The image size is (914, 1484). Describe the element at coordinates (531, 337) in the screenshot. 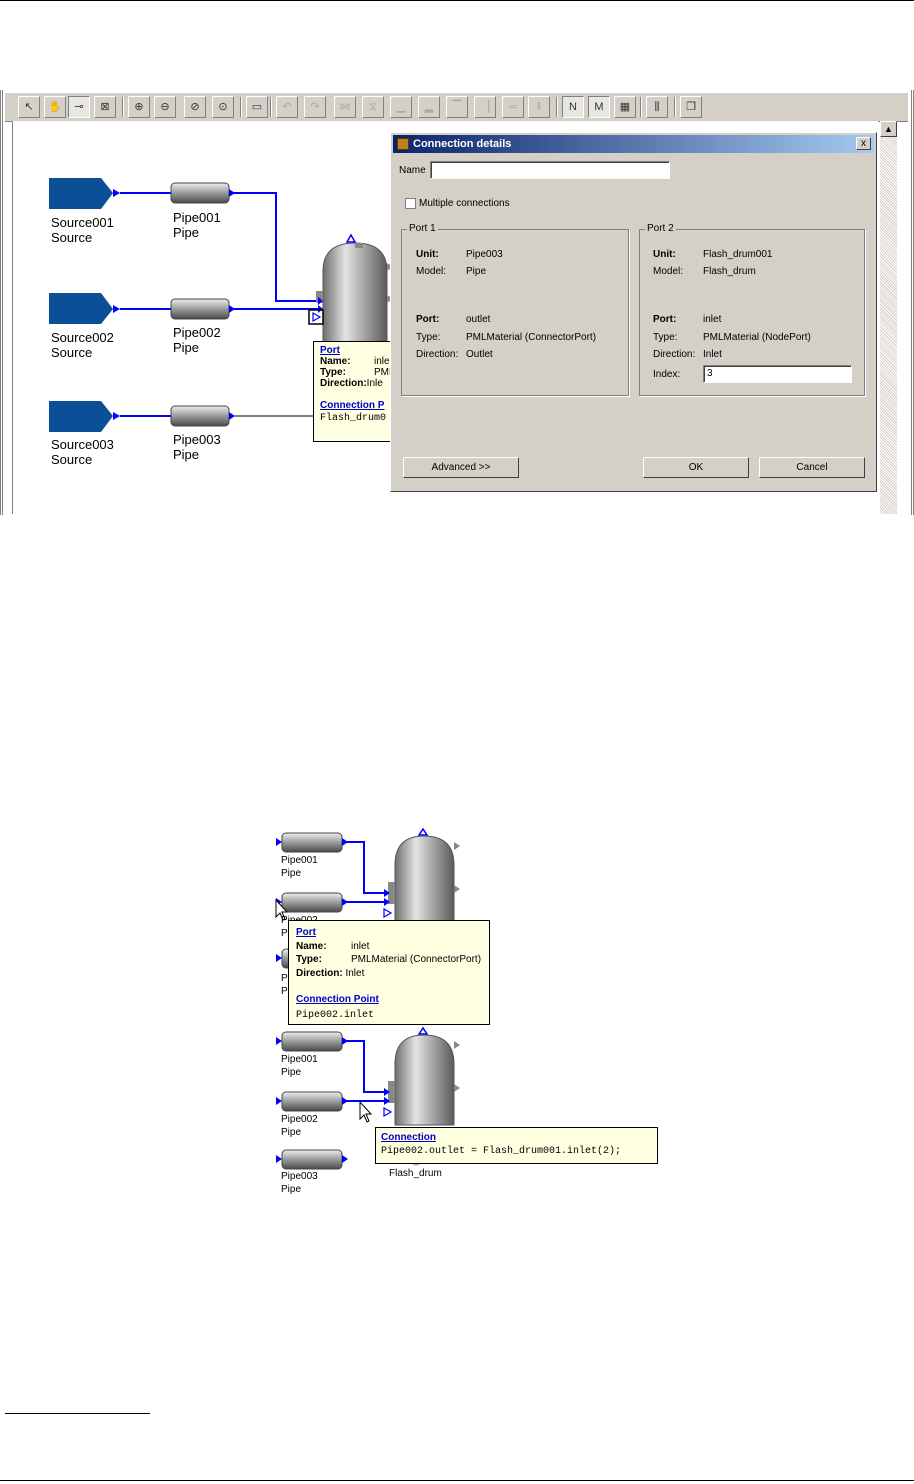

I see `port1-type-value: PMLMaterial (ConnectorPort)` at that location.